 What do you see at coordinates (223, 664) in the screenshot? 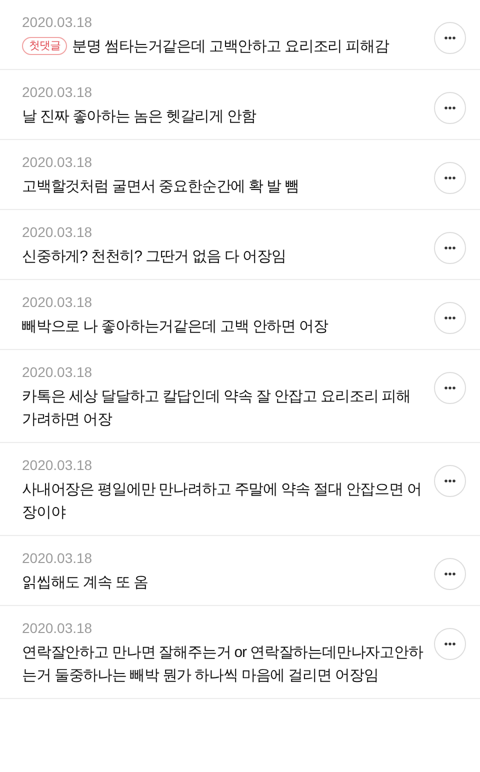
I see `comment-text: 연락잘안하고 만나면 잘해주는거 or 연락잘하는데만나자고안하는거 둘중하나는 빼박 뭔가 하나씩 마음에 걸리면 어장임` at bounding box center [223, 664].